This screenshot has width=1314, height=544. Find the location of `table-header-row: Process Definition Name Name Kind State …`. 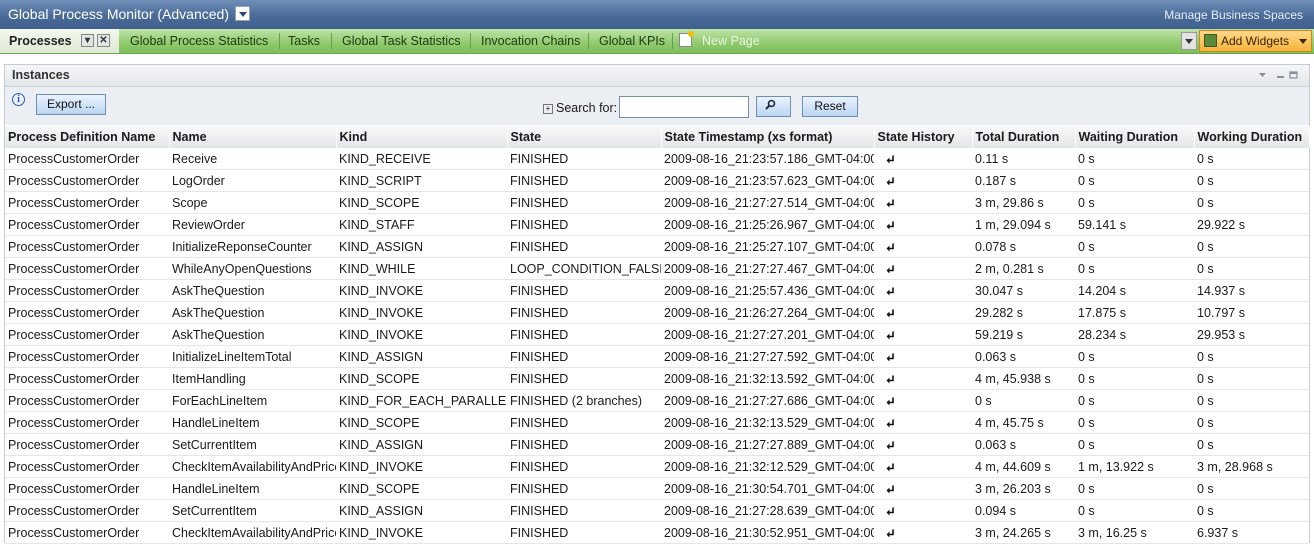

table-header-row: Process Definition Name Name Kind State … is located at coordinates (657, 137).